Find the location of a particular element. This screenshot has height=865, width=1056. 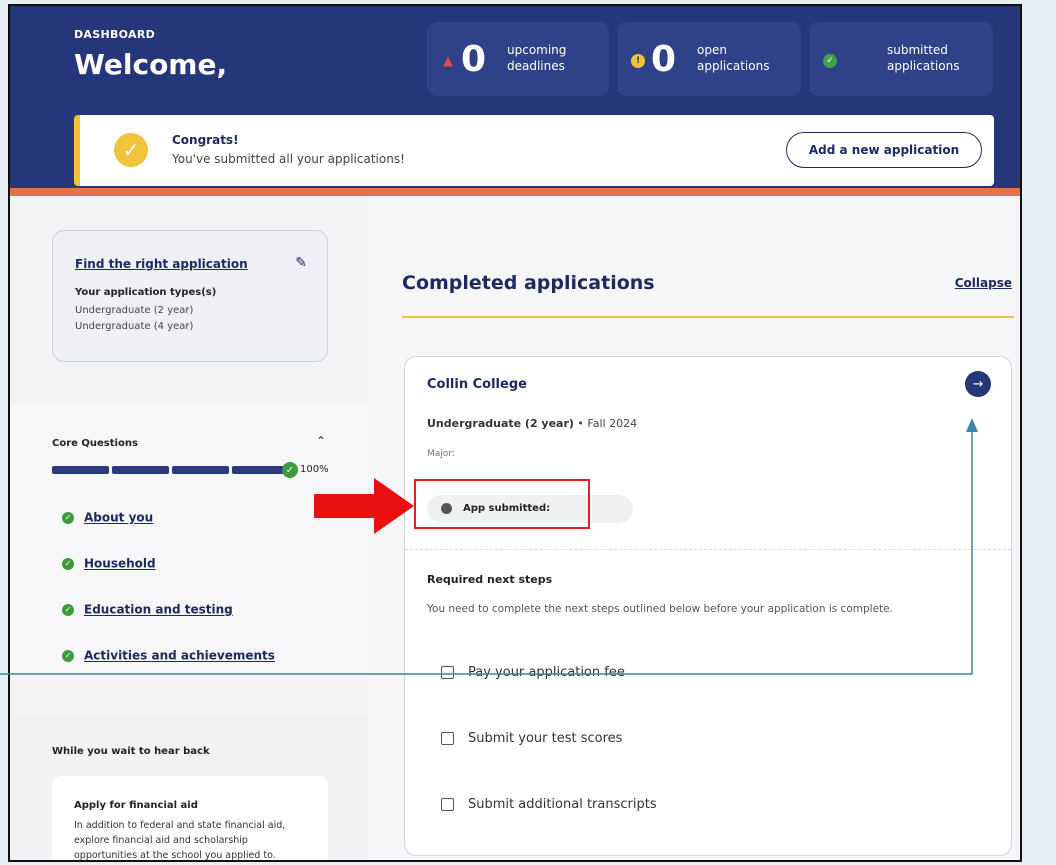

core-item-activities: ✓ Activities and achievements is located at coordinates (168, 655).